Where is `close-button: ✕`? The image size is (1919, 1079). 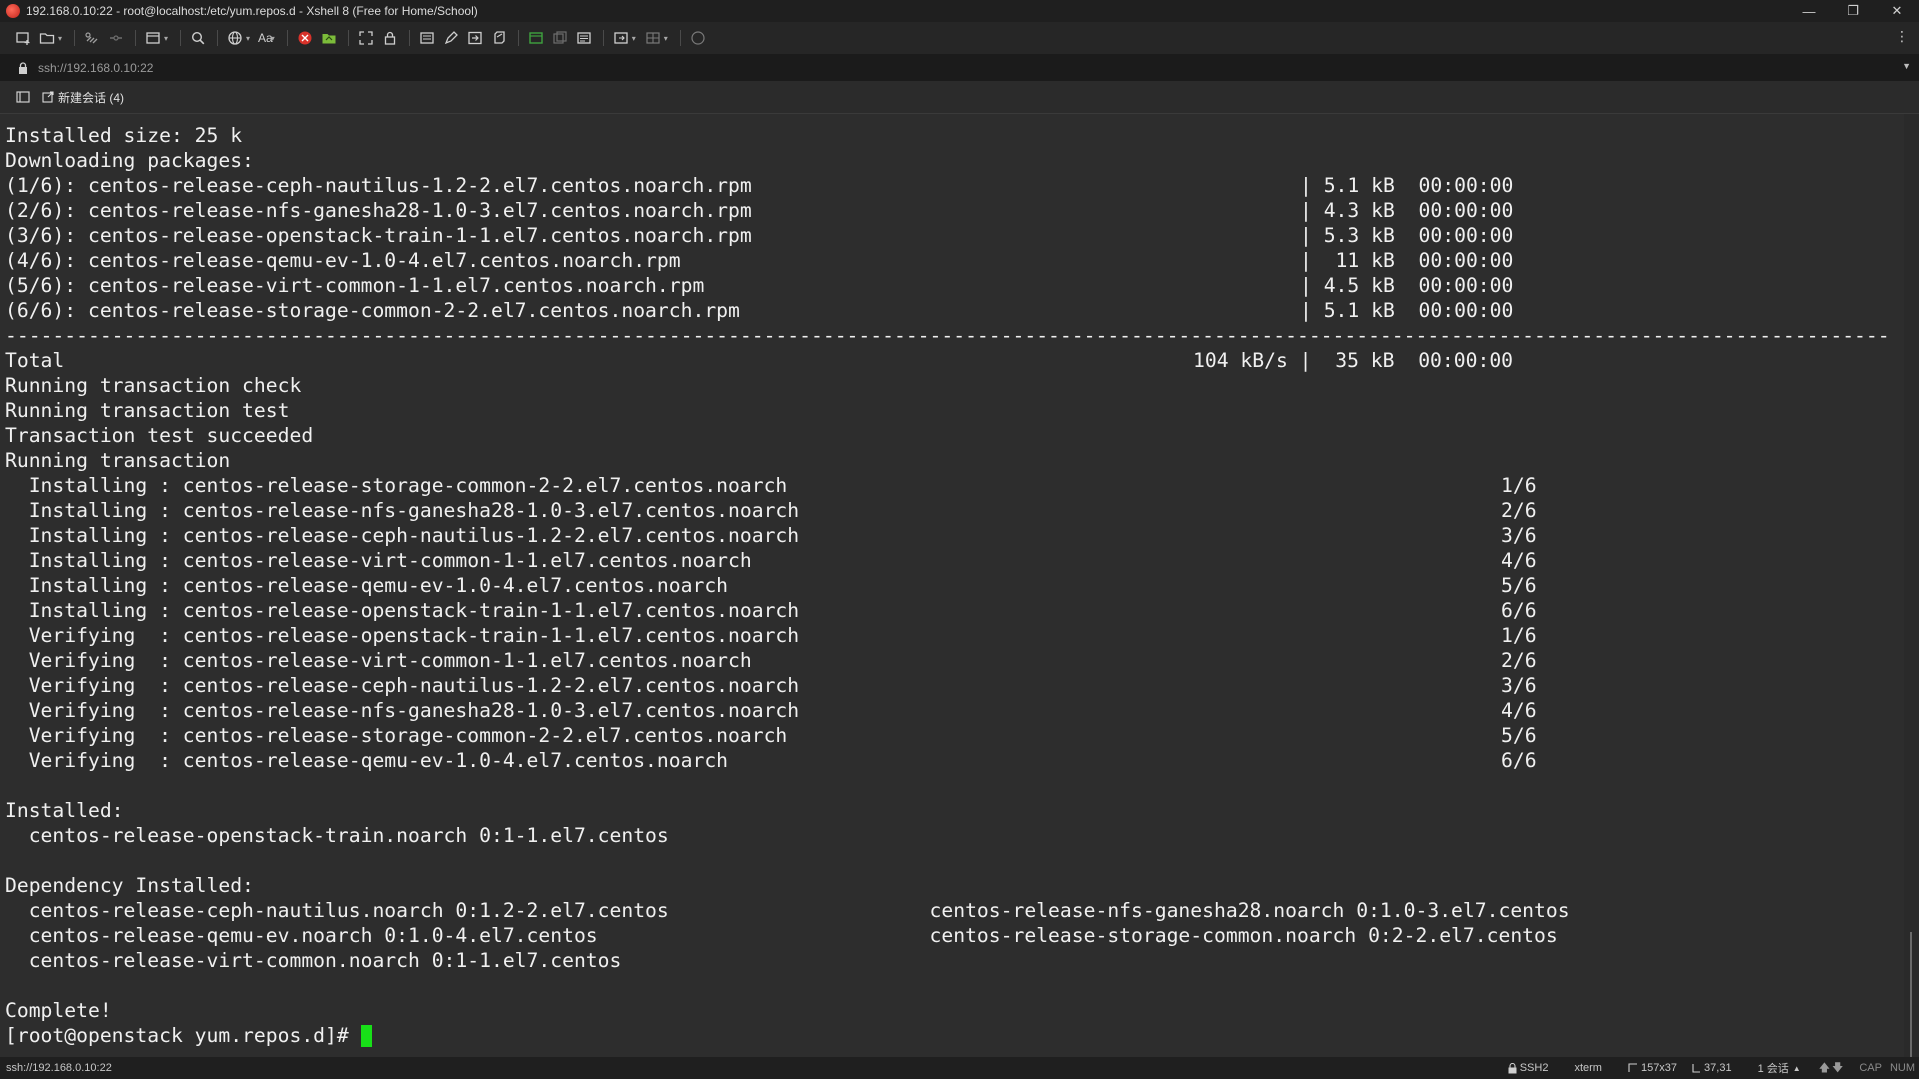 close-button: ✕ is located at coordinates (1897, 11).